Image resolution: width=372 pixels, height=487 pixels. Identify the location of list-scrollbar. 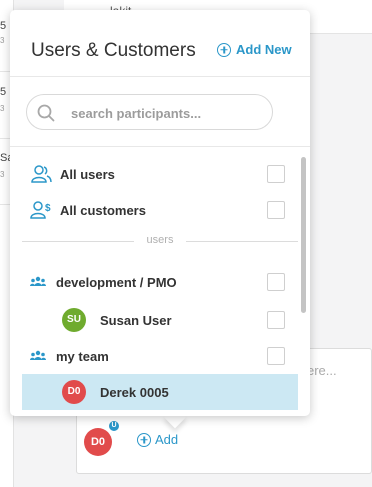
(303, 235).